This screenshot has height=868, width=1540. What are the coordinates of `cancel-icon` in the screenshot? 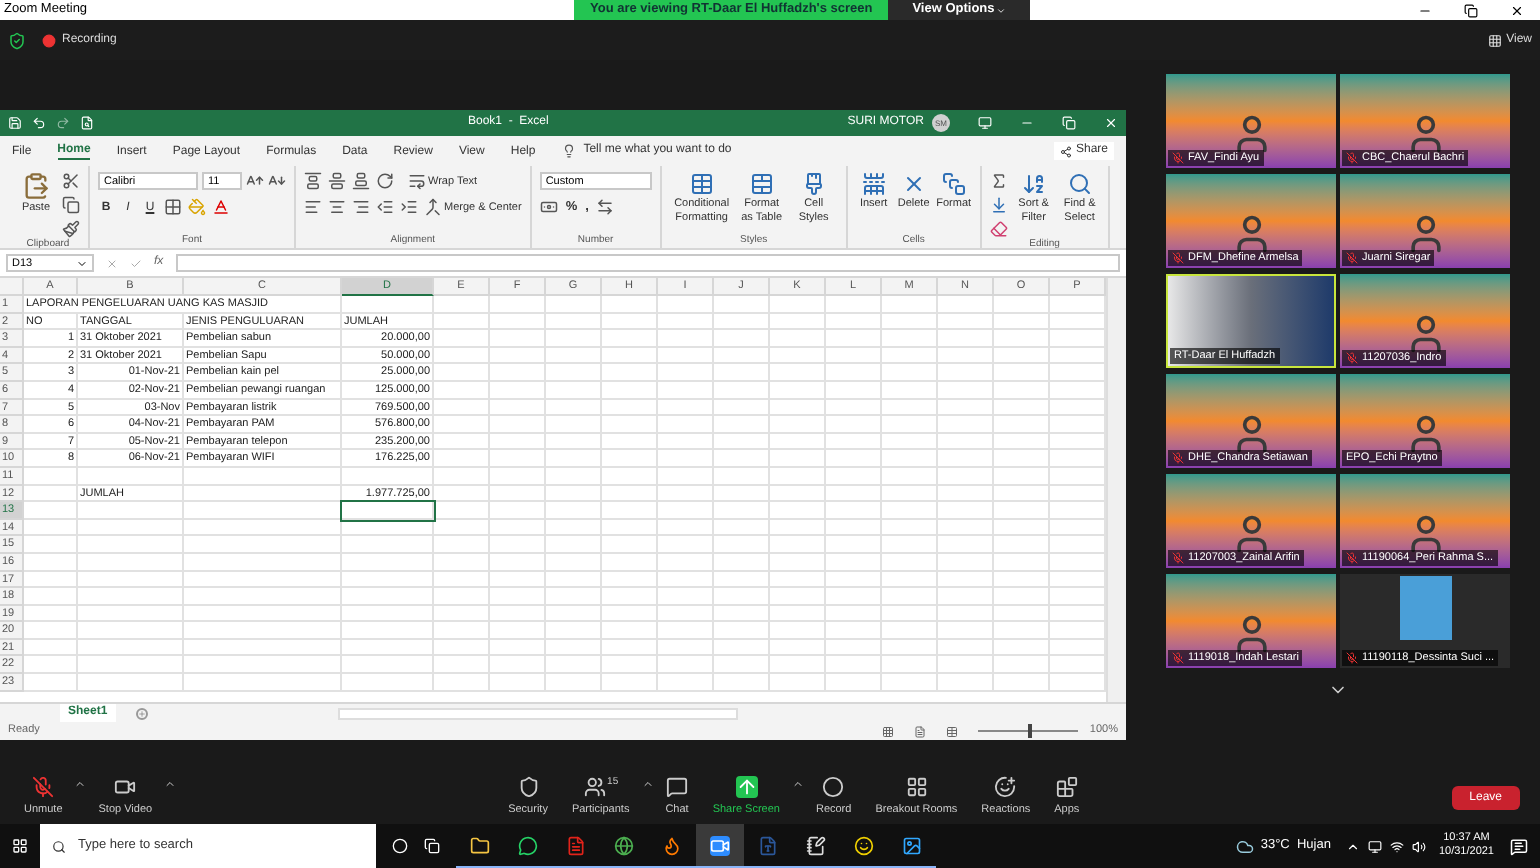 It's located at (112, 263).